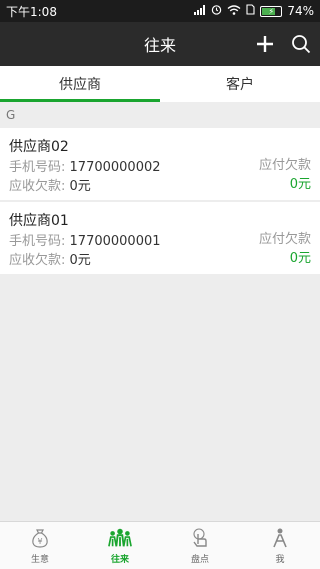 Image resolution: width=320 pixels, height=569 pixels. What do you see at coordinates (265, 44) in the screenshot?
I see `plus-icon` at bounding box center [265, 44].